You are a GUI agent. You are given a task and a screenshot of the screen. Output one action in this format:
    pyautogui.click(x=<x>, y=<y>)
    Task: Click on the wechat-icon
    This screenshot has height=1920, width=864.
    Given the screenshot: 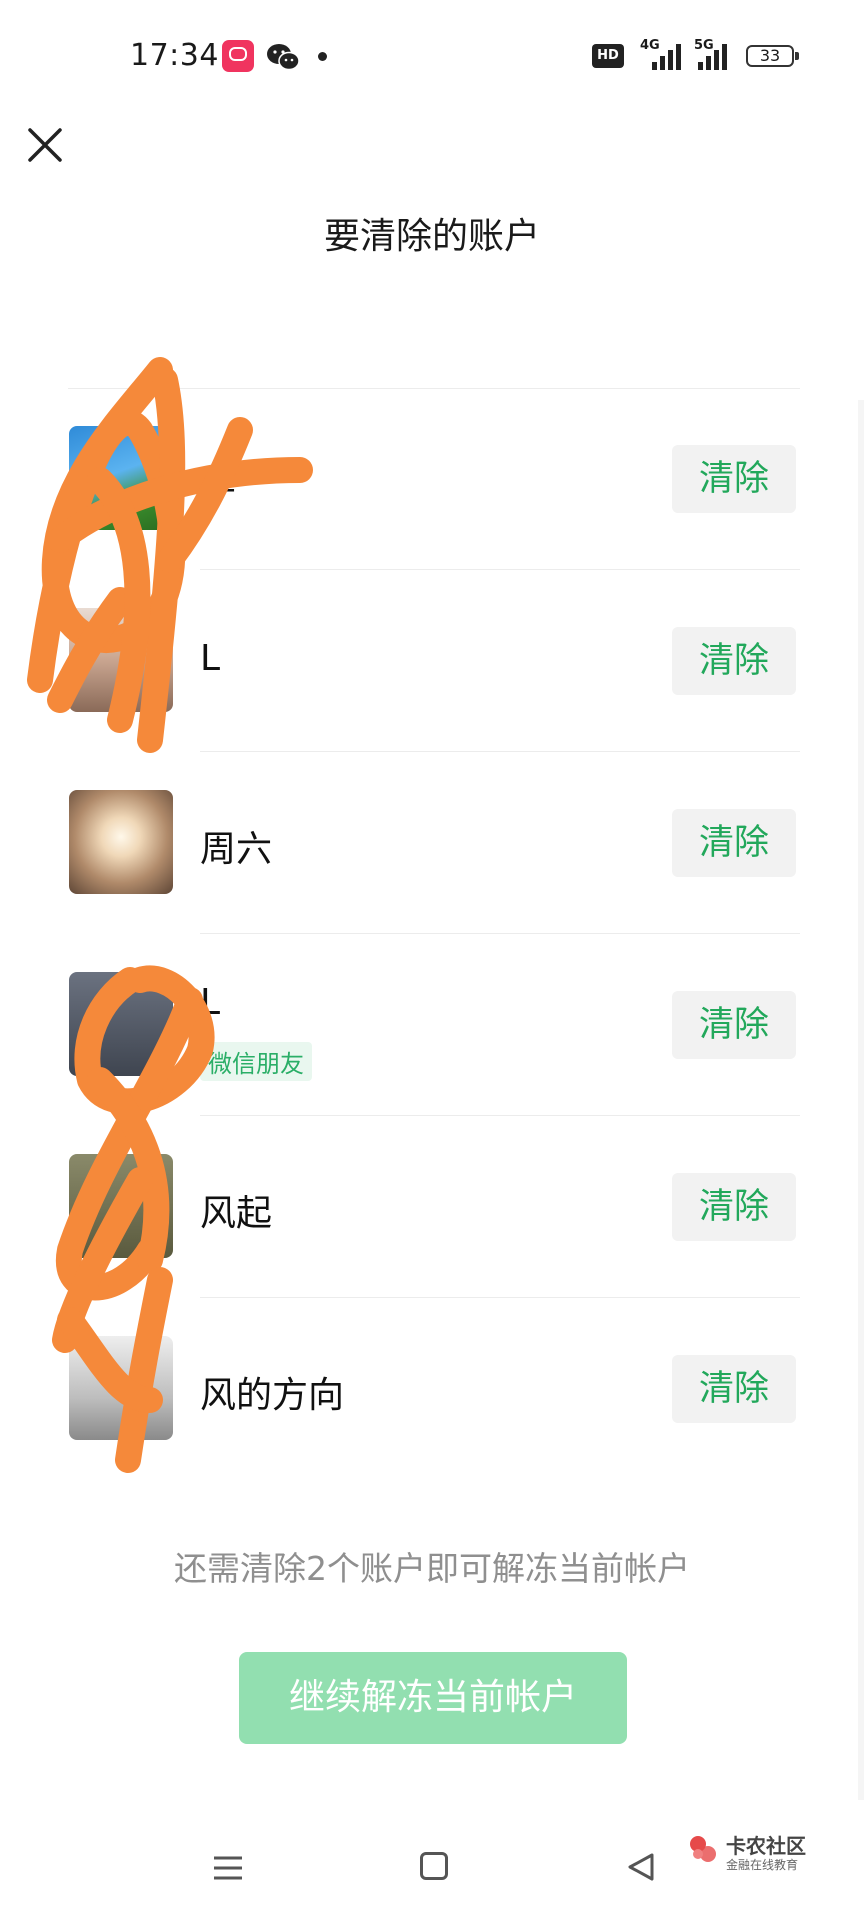 What is the action you would take?
    pyautogui.click(x=283, y=57)
    